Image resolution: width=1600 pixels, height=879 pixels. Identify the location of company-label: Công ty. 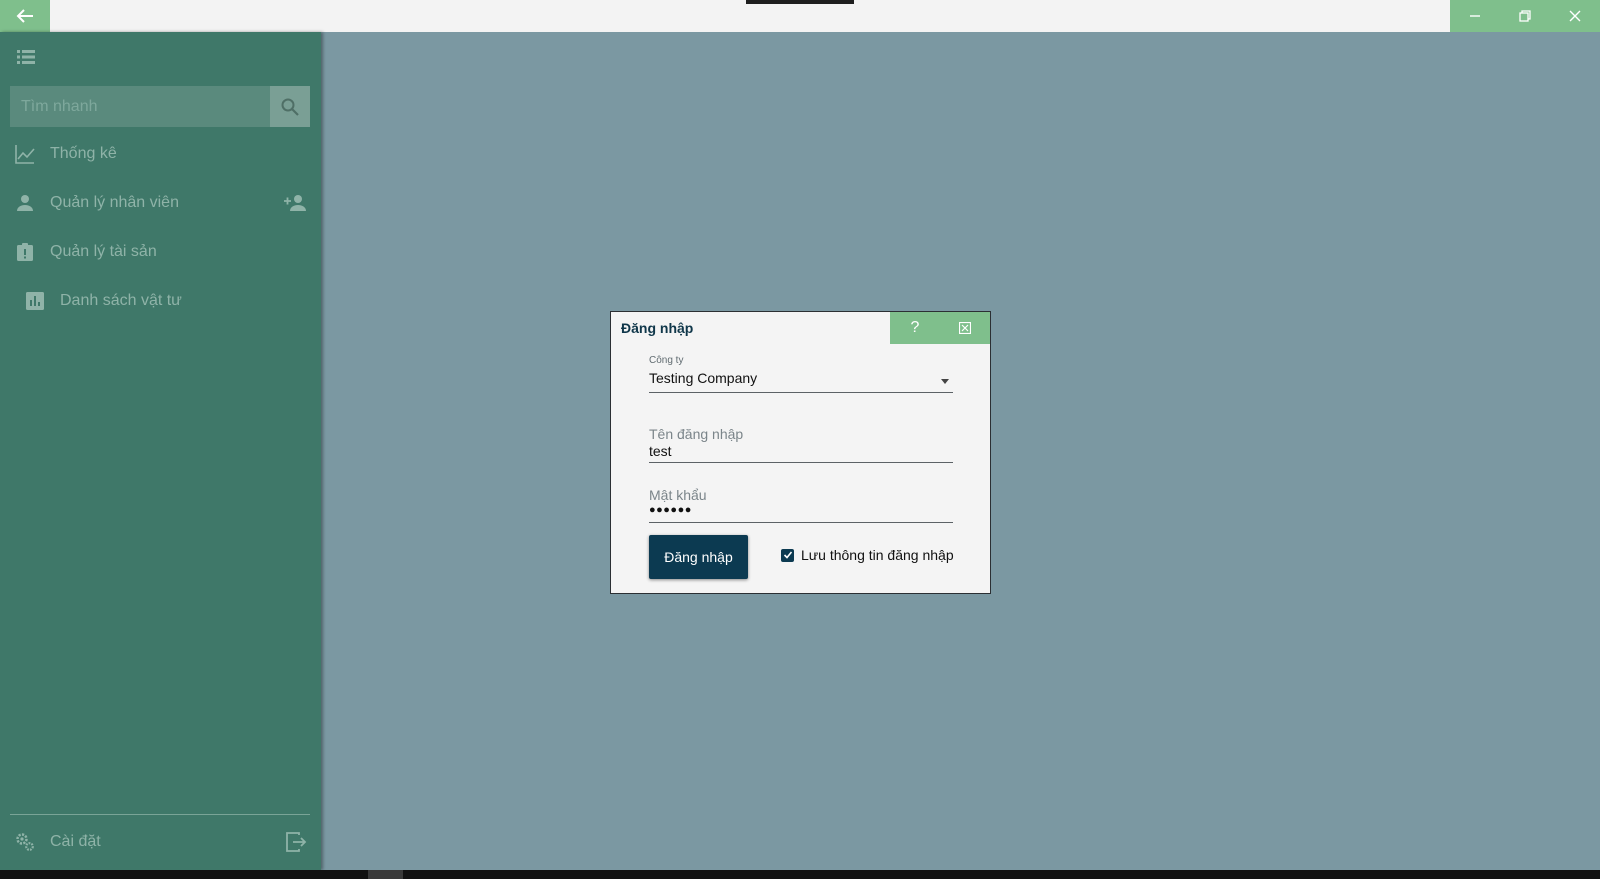
(666, 360).